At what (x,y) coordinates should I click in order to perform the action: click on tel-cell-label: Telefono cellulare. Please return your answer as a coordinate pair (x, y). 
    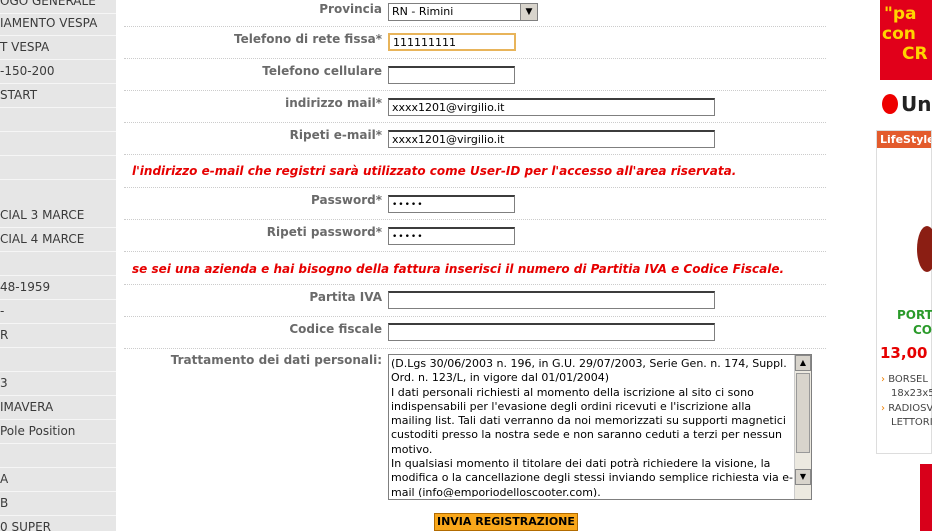
    Looking at the image, I should click on (322, 71).